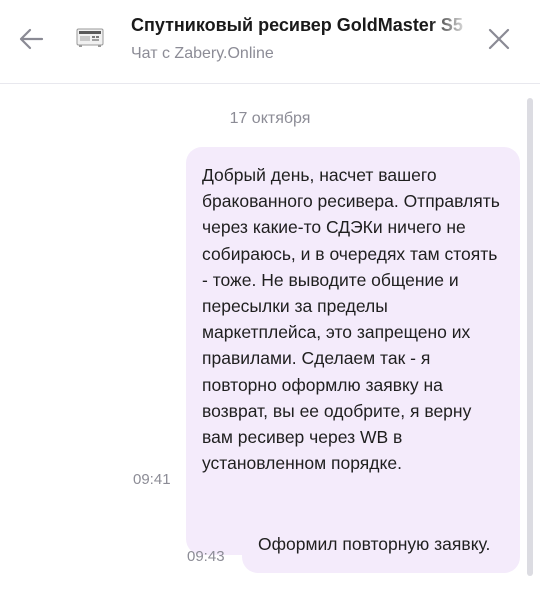  I want to click on chat-title: Спутниковый ресивер GoldMaster S5, so click(297, 25).